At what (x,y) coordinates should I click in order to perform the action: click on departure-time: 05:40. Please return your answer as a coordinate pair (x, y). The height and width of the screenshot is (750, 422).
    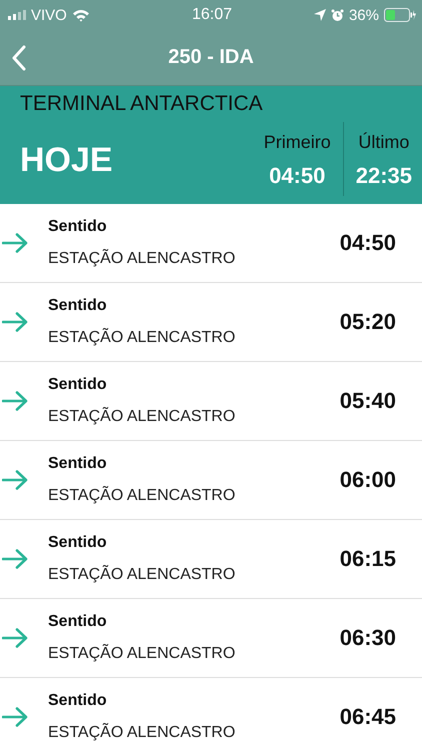
    Looking at the image, I should click on (368, 401).